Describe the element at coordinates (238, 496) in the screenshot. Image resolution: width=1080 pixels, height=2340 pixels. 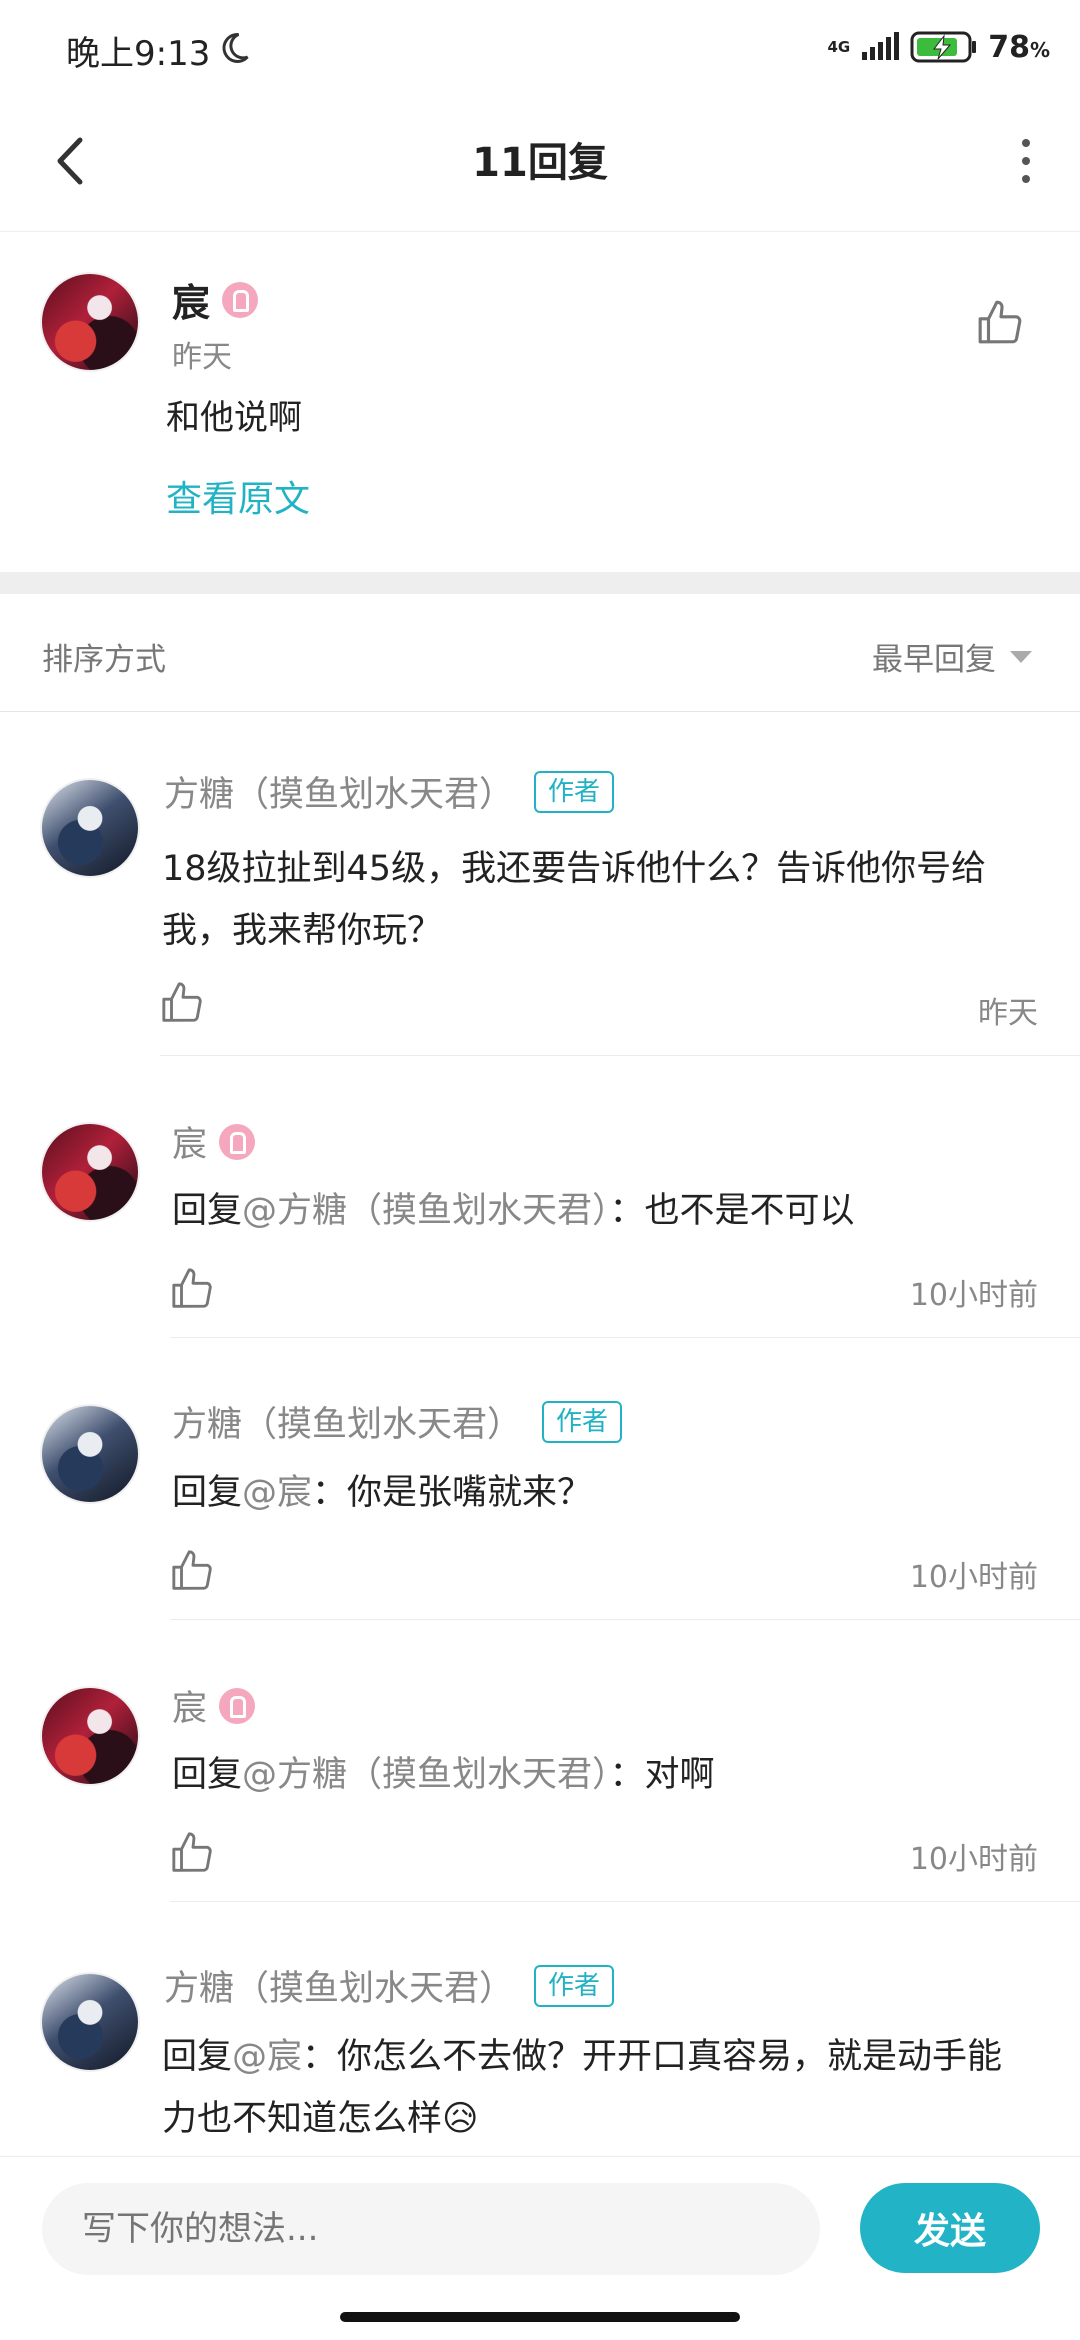
I see `view-original-link: 查看原文` at that location.